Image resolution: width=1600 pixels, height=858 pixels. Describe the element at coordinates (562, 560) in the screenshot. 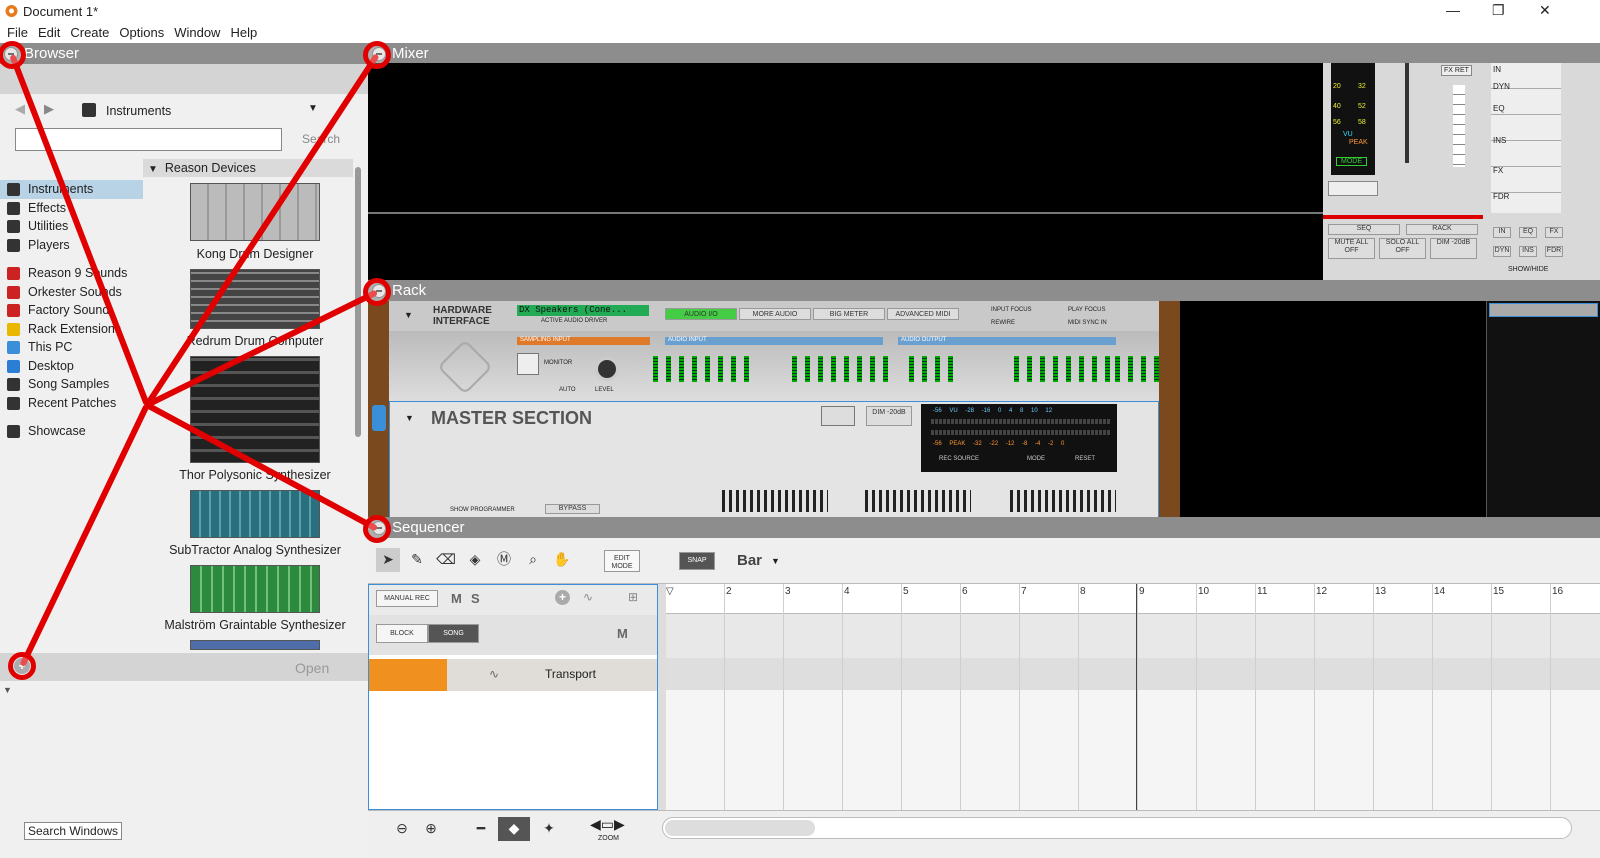

I see `hand-tool-icon: ✋` at that location.